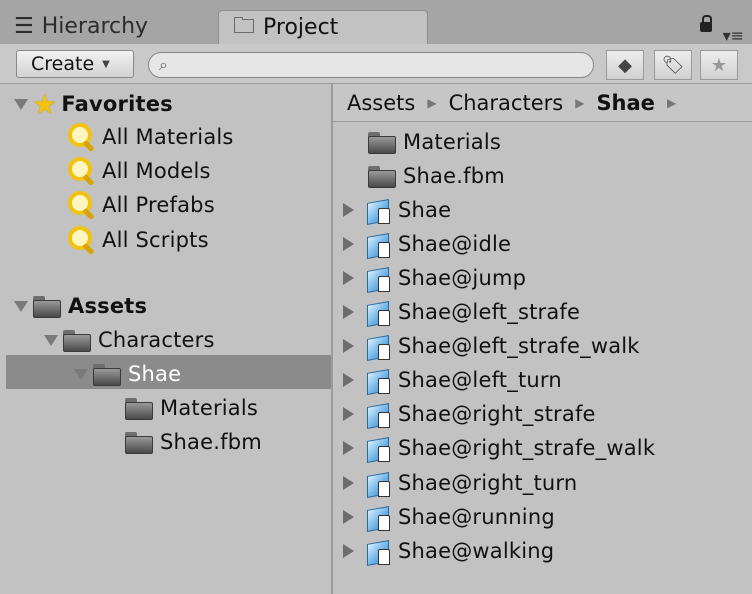 This screenshot has width=752, height=594. What do you see at coordinates (95, 26) in the screenshot?
I see `tab-hierarchy-label: Hierarchy` at bounding box center [95, 26].